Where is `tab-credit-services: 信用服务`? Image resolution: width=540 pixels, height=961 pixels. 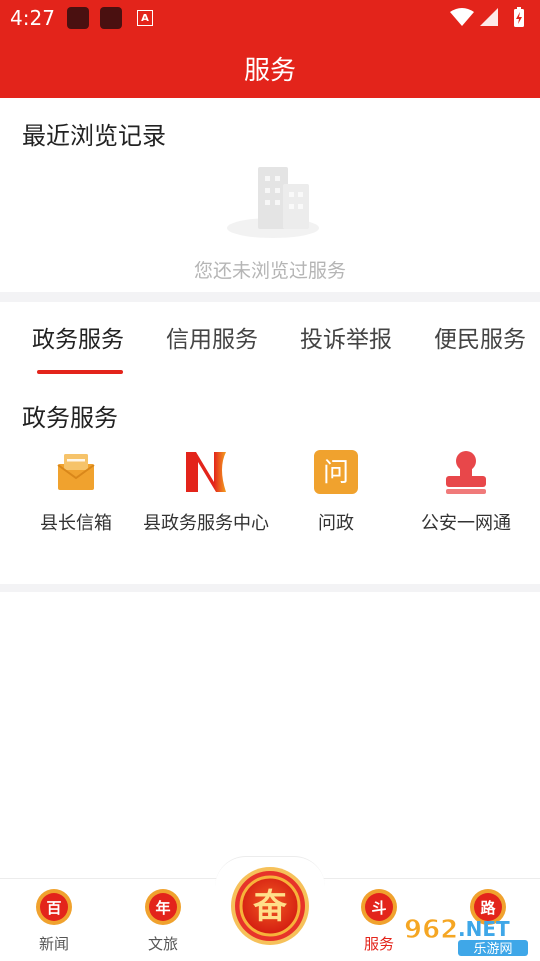
tab-credit-services: 信用服务 is located at coordinates (212, 337).